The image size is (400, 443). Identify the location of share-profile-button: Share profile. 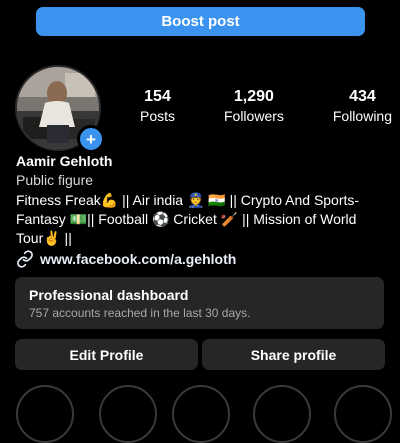
(293, 354).